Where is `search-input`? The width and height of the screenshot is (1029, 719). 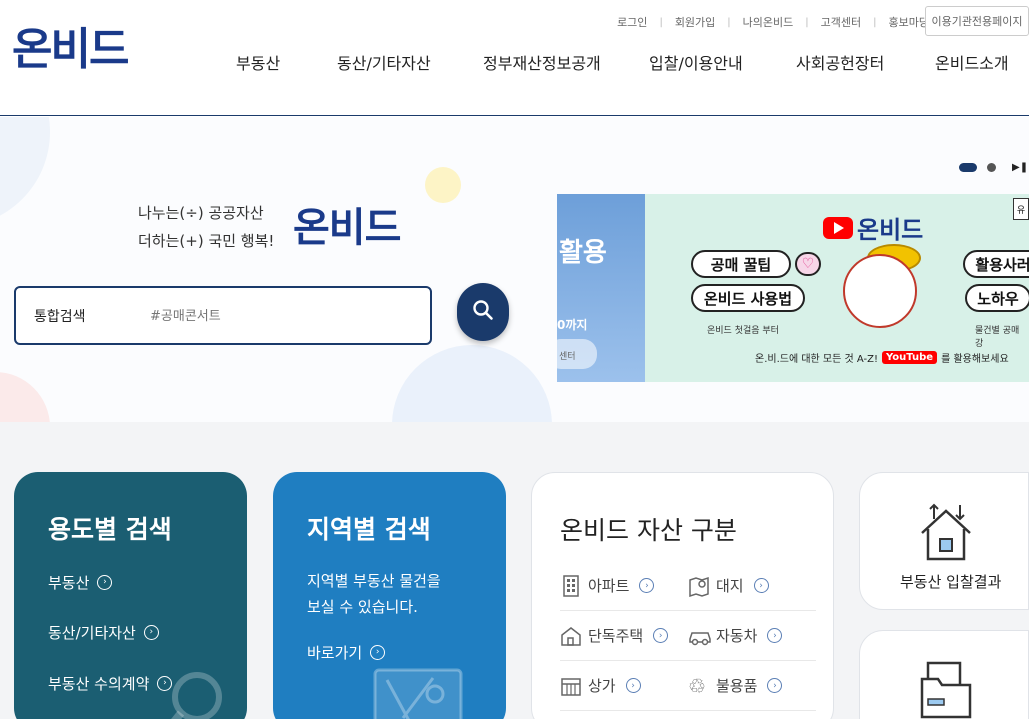
search-input is located at coordinates (285, 316).